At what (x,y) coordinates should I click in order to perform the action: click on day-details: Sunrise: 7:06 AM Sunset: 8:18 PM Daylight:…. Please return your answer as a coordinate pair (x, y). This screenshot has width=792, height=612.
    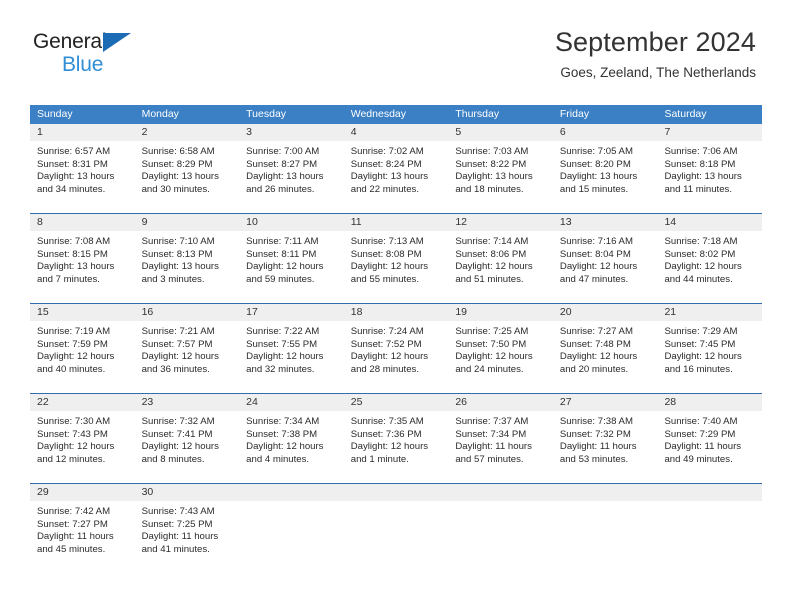
    Looking at the image, I should click on (709, 168).